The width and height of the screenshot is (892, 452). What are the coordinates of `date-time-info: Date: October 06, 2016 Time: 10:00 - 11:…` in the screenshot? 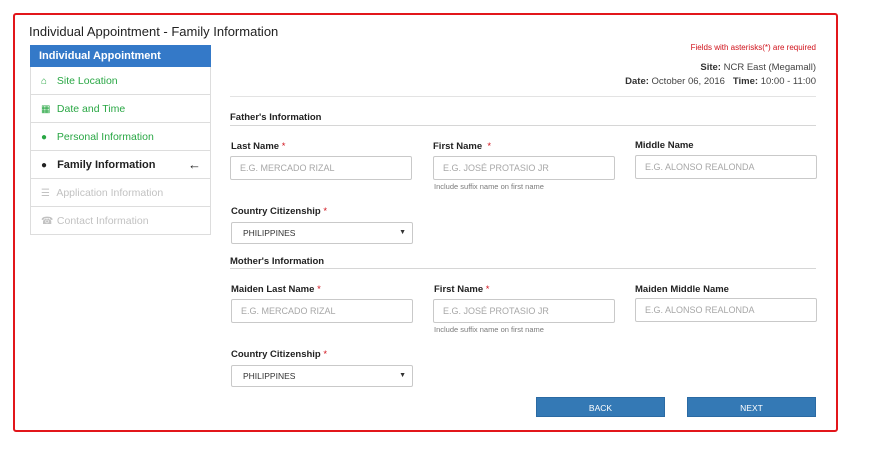 It's located at (720, 81).